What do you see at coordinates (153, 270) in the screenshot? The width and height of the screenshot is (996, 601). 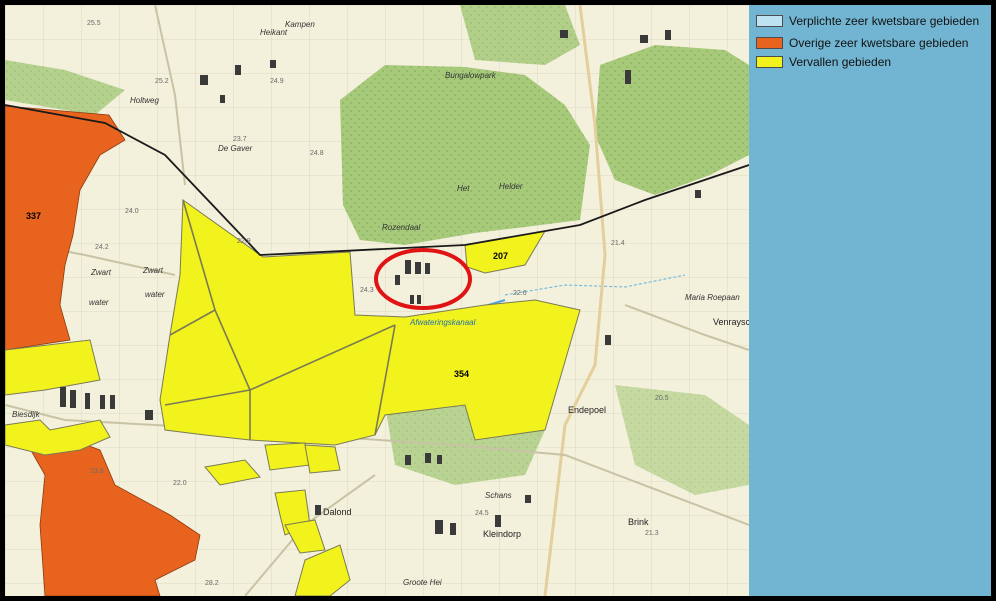 I see `place-zwart-2: Zwart` at bounding box center [153, 270].